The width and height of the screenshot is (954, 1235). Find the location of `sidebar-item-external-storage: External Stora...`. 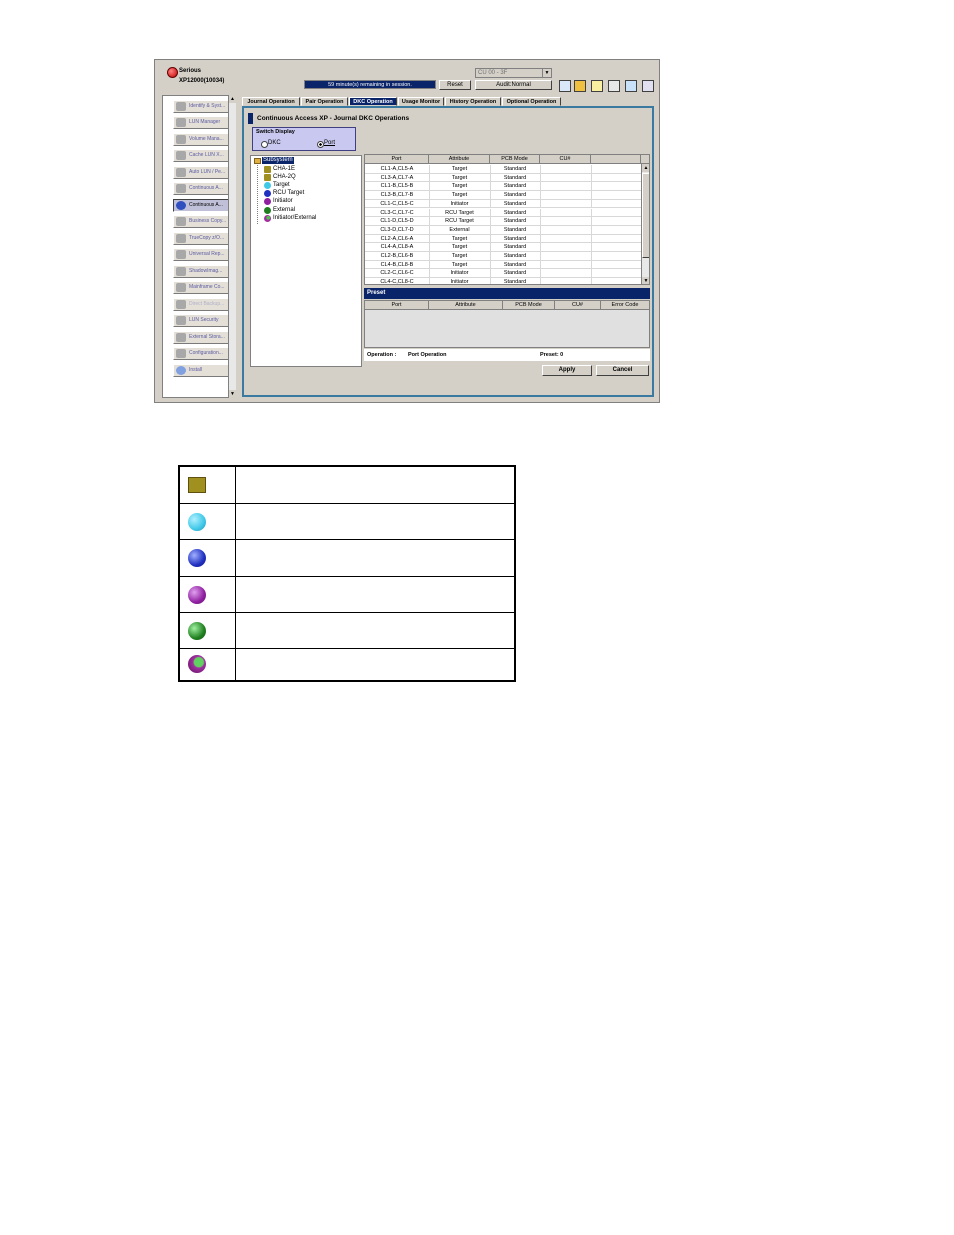

sidebar-item-external-storage: External Stora... is located at coordinates (203, 337).